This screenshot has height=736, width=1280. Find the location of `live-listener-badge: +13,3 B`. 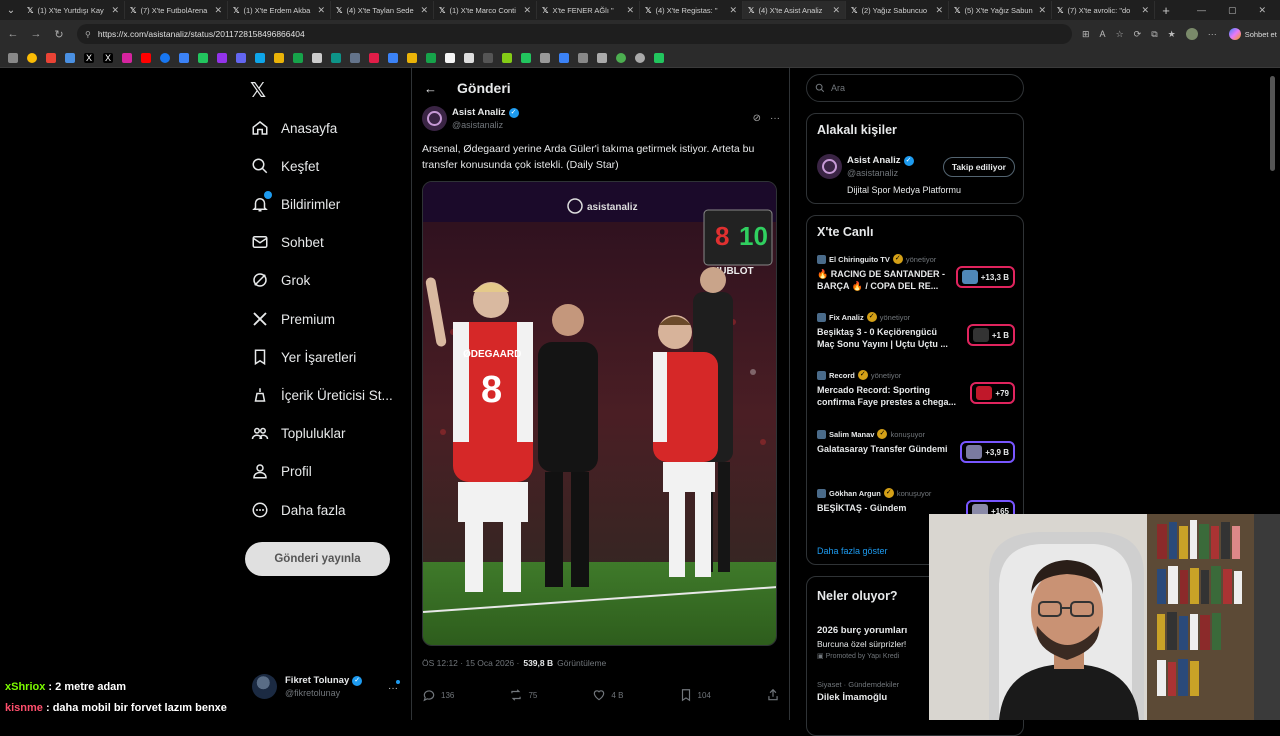

live-listener-badge: +13,3 B is located at coordinates (985, 277).